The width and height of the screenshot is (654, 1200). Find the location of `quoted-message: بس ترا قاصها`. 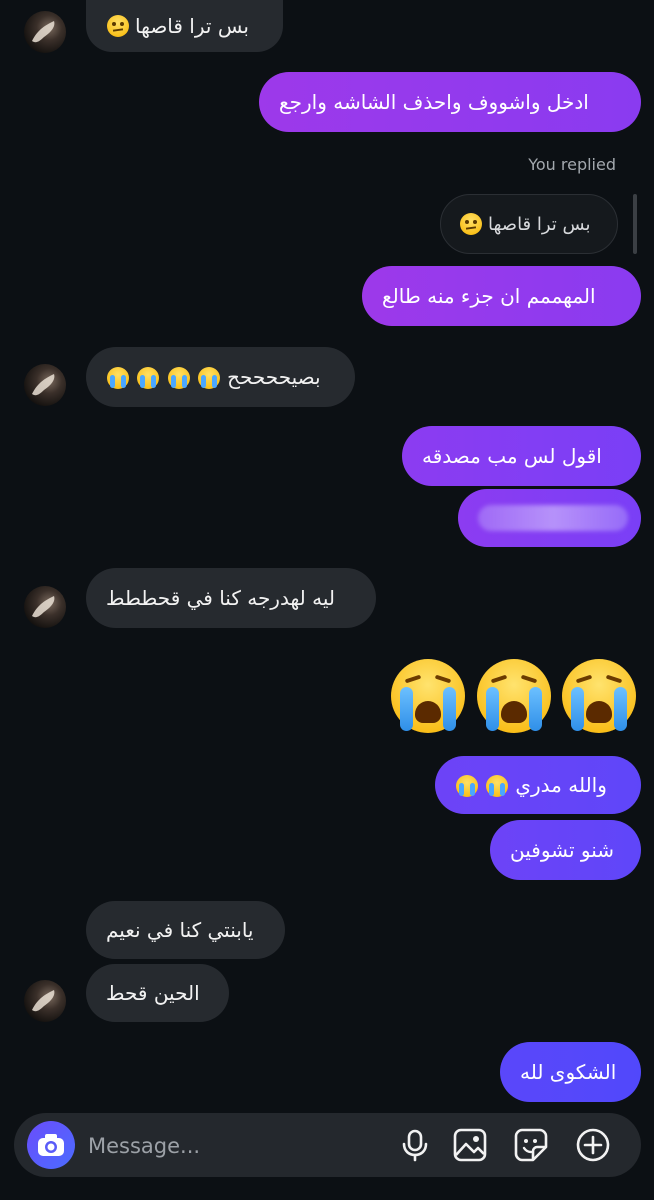

quoted-message: بس ترا قاصها is located at coordinates (529, 224).